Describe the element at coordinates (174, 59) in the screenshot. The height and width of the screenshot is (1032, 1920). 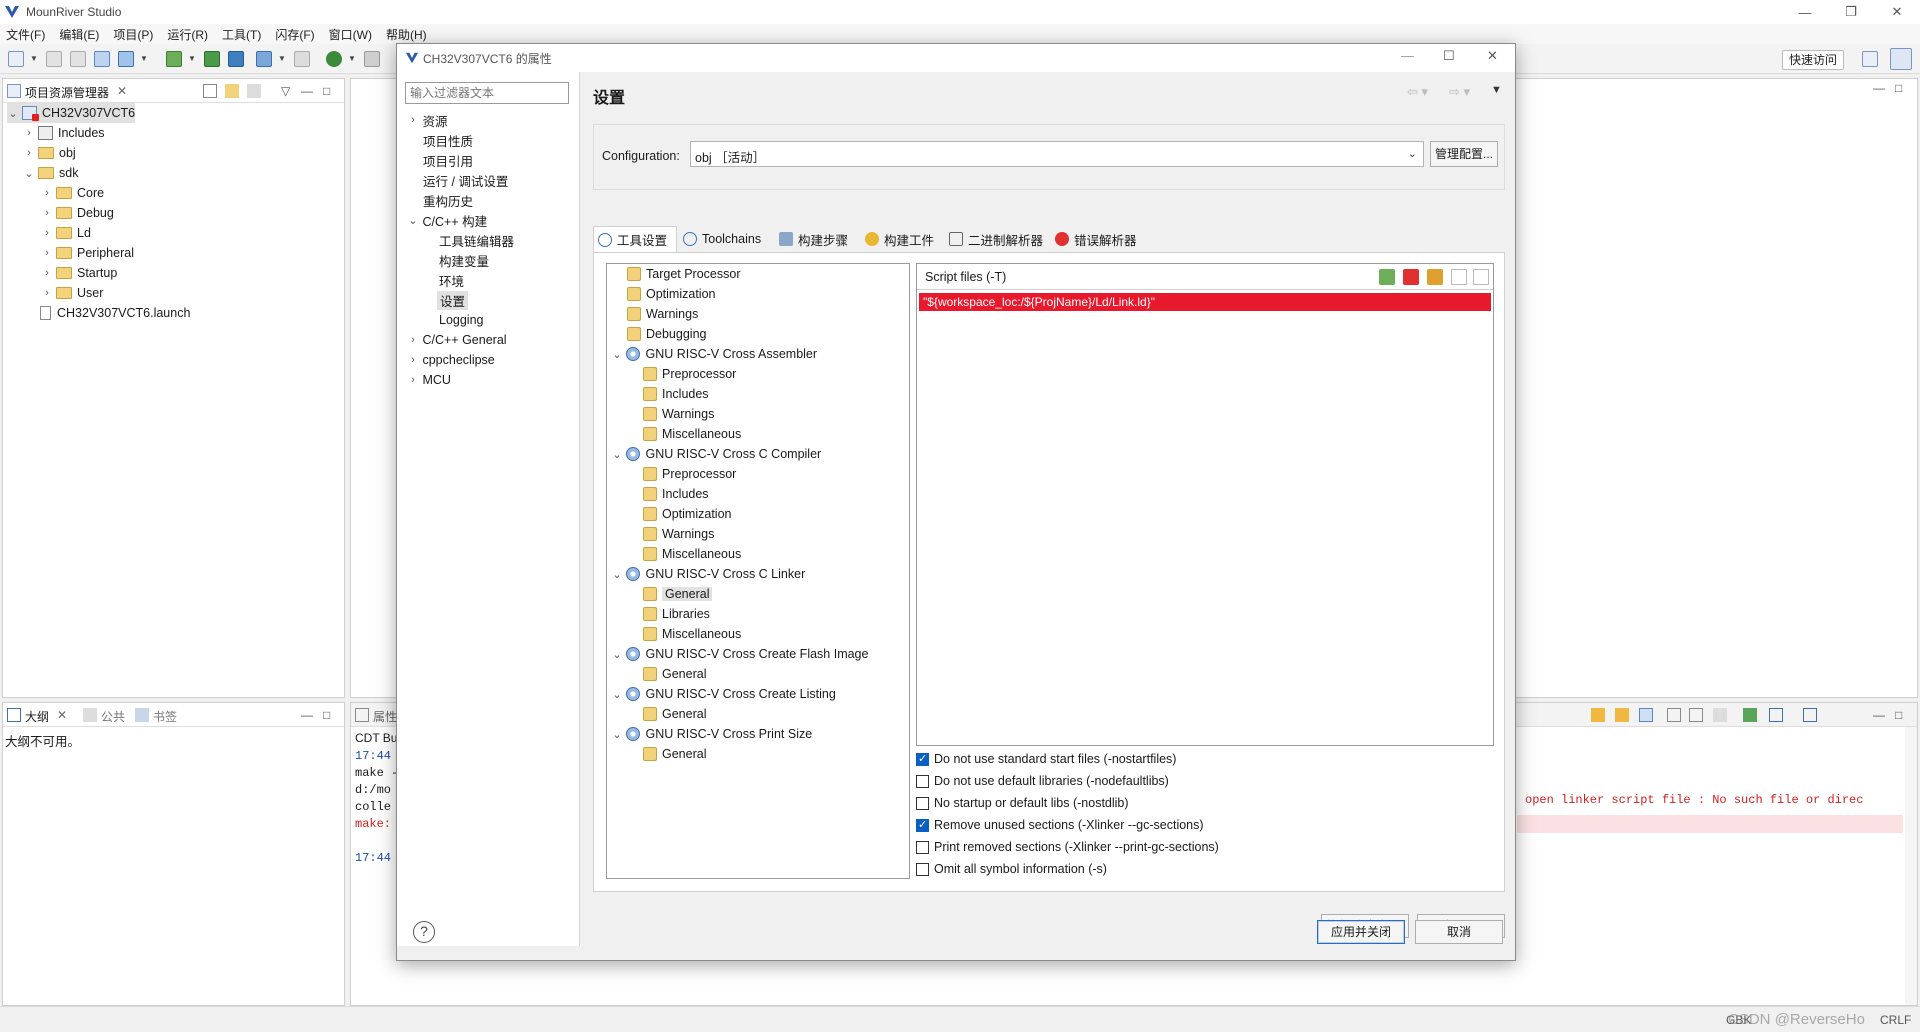
I see `download-icon` at that location.